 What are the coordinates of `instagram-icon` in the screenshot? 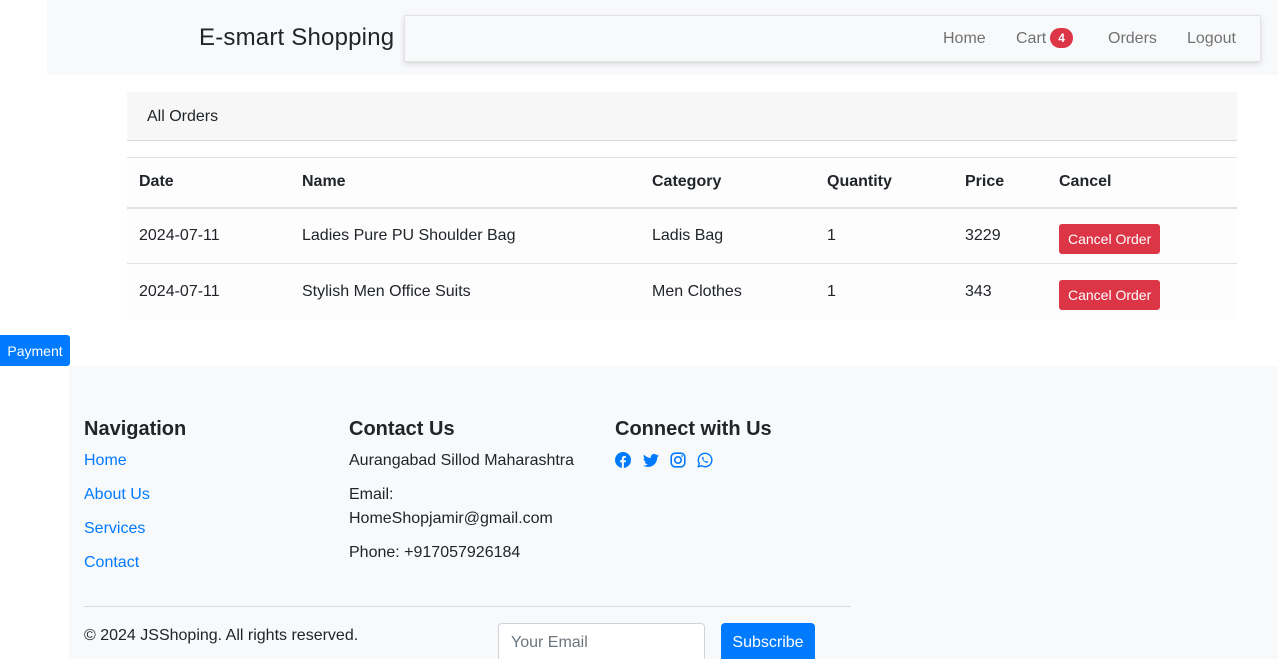 It's located at (678, 460).